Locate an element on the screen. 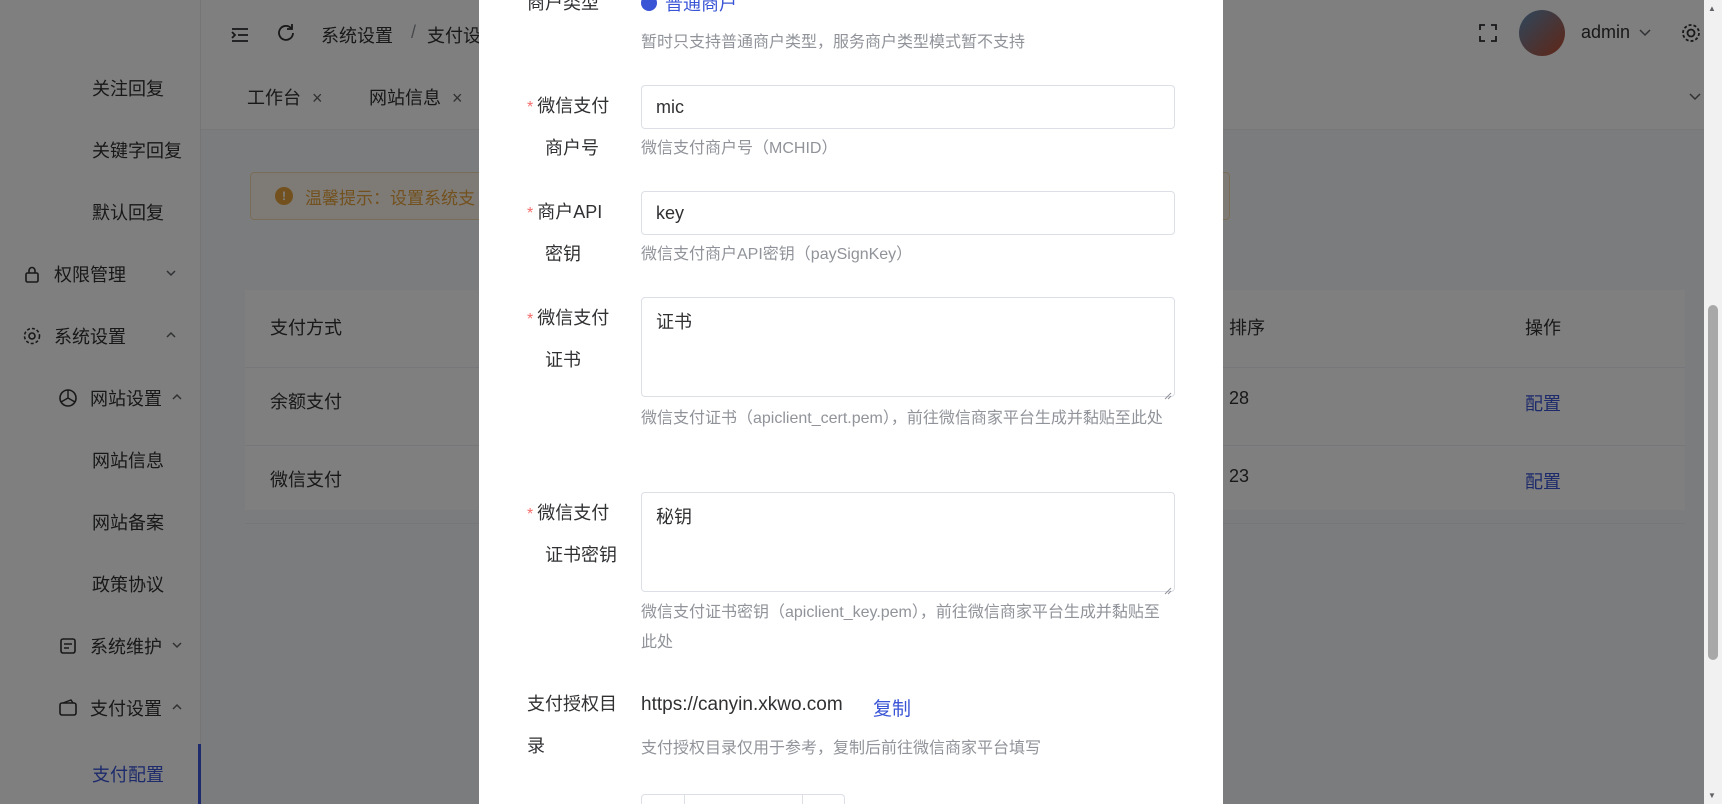 The height and width of the screenshot is (804, 1722). cert-key-label: * 微信支付 is located at coordinates (568, 513).